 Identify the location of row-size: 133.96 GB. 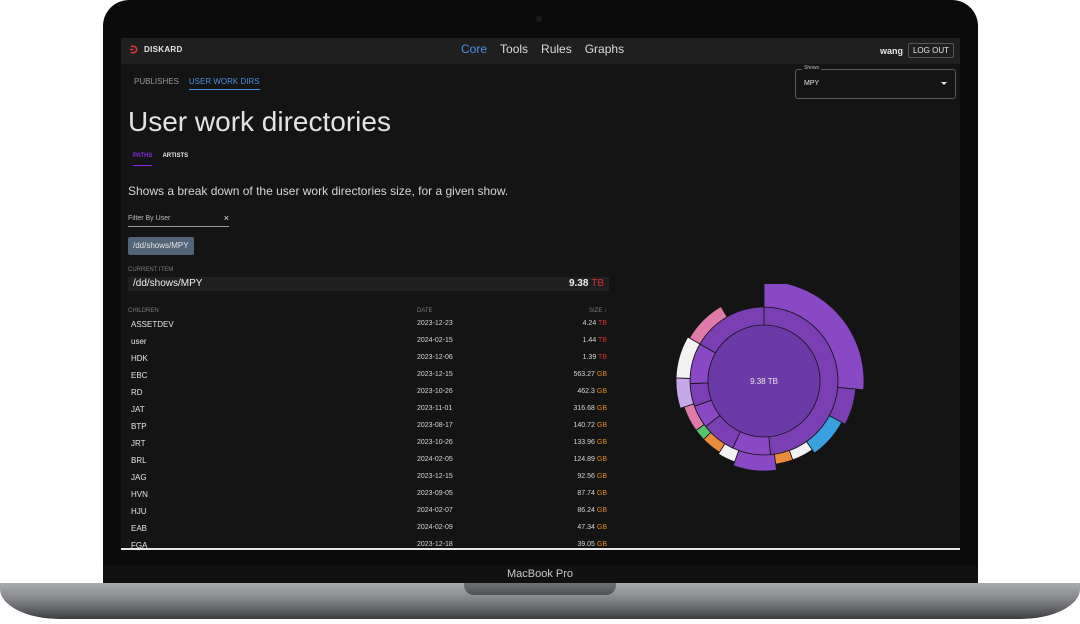
(591, 442).